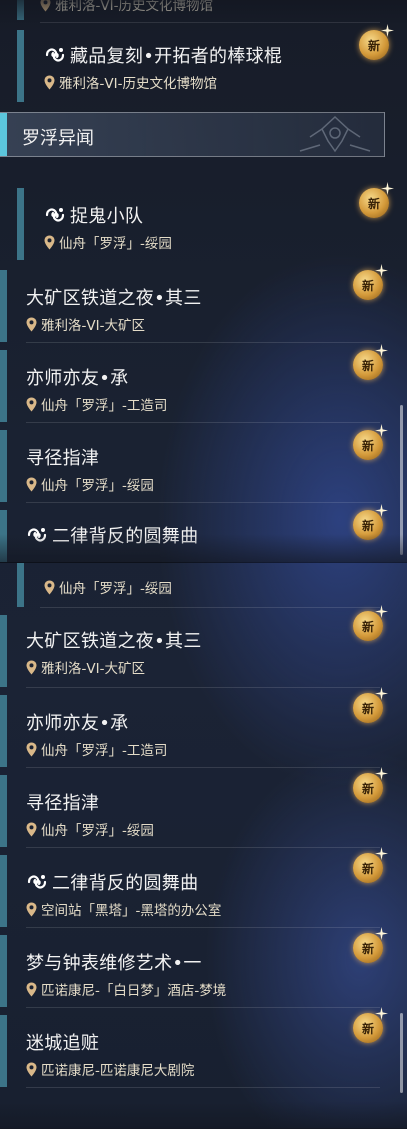  Describe the element at coordinates (58, 138) in the screenshot. I see `category-title: 罗浮异闻` at that location.